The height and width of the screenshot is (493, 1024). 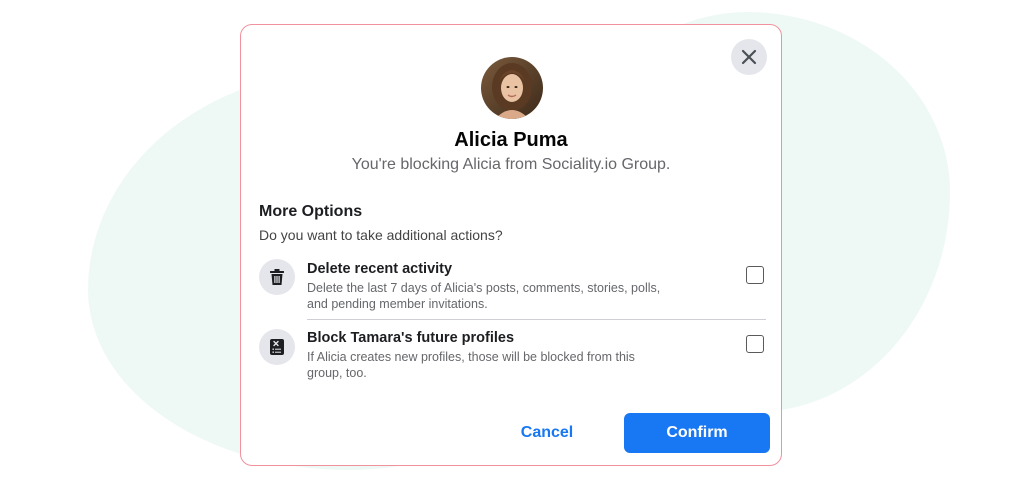 I want to click on user-name: Alicia Puma, so click(x=511, y=140).